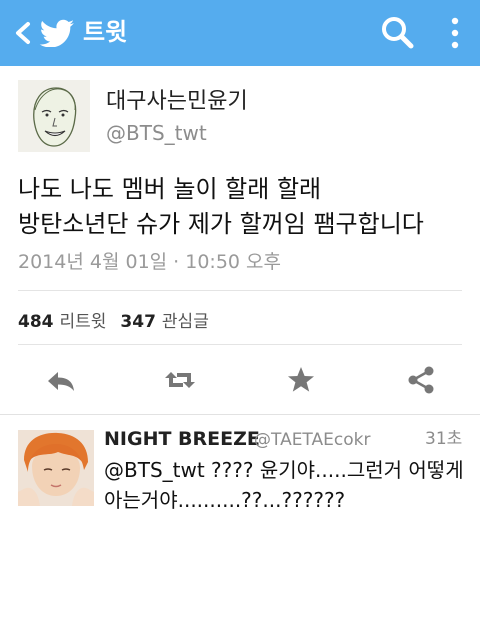 This screenshot has height=639, width=480. I want to click on top-app-bar: 트윗, so click(240, 33).